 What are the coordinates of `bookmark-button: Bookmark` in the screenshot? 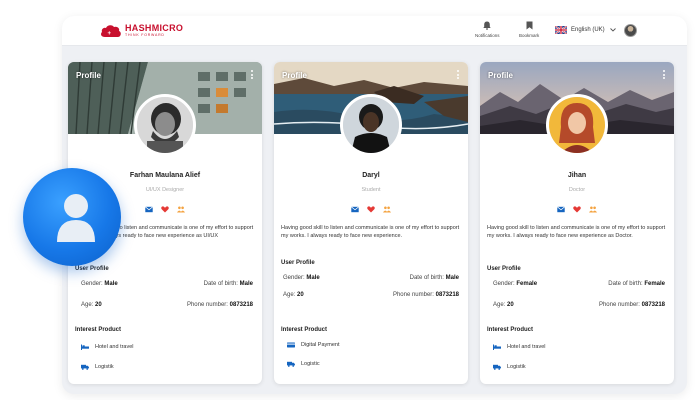 It's located at (529, 29).